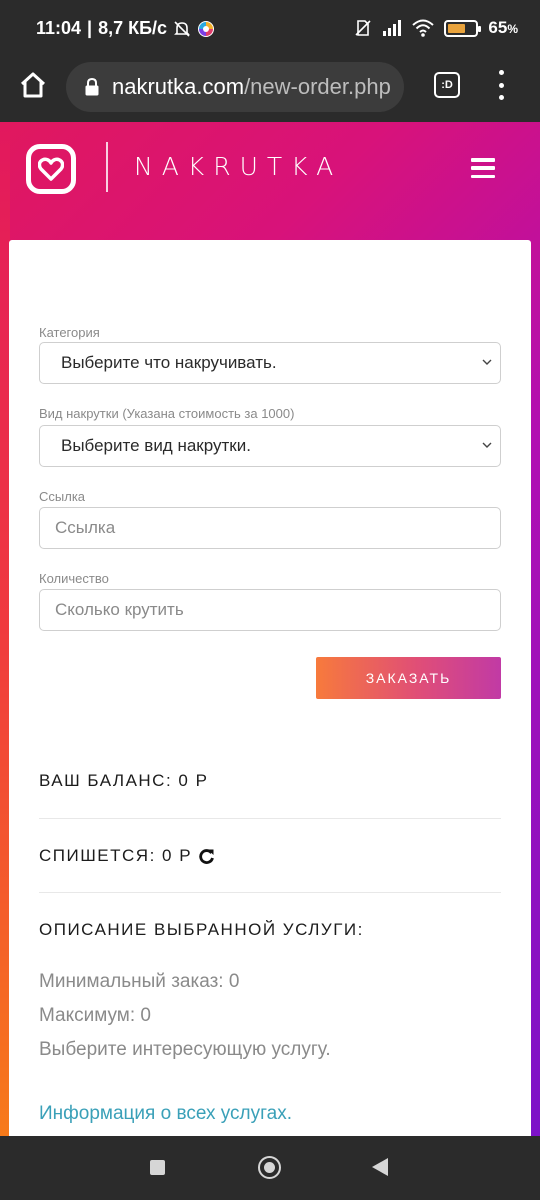 This screenshot has height=1200, width=540. Describe the element at coordinates (116, 855) in the screenshot. I see `charge-value: СПИШЕТСЯ: 0 Р` at that location.